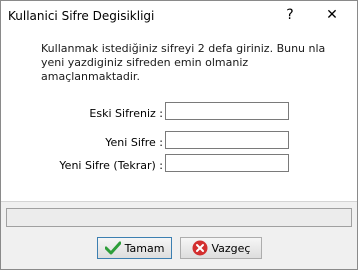 The width and height of the screenshot is (358, 270). I want to click on new-password-input, so click(227, 140).